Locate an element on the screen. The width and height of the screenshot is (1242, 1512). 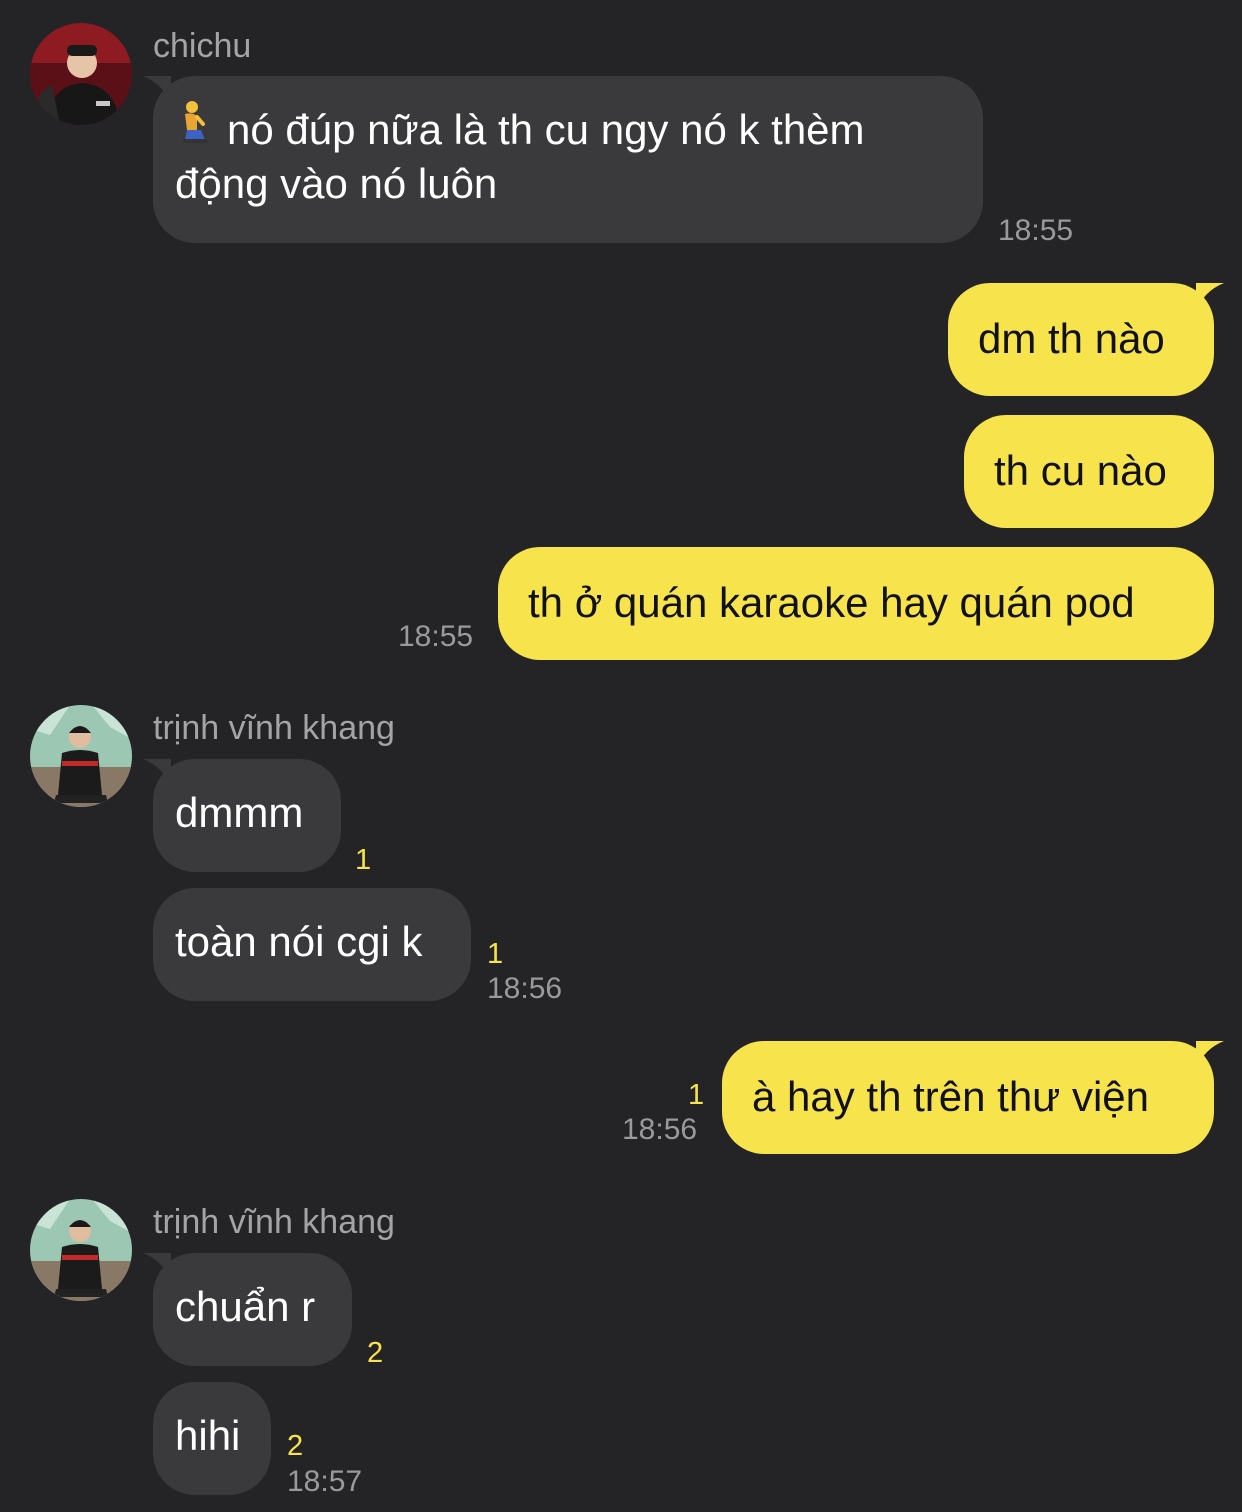
message-bubble-outgoing: th ở quán karaoke hay quán pod is located at coordinates (856, 603).